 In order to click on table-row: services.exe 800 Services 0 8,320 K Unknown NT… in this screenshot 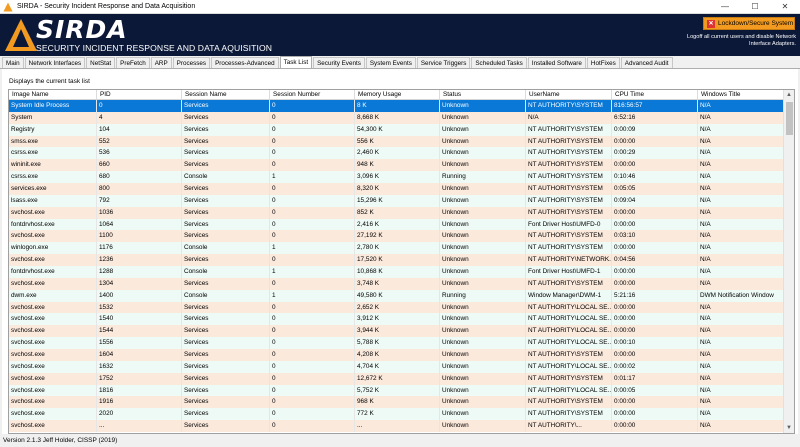, I will do `click(396, 189)`.